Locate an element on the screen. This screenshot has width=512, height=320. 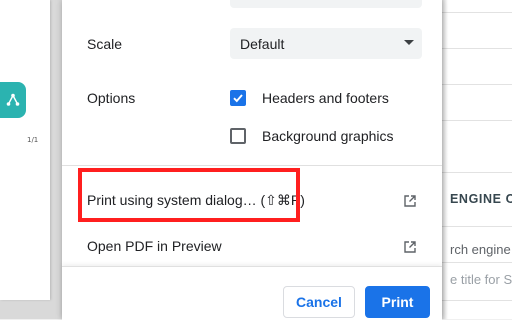
headers-footers-option: Headers and footers is located at coordinates (309, 98).